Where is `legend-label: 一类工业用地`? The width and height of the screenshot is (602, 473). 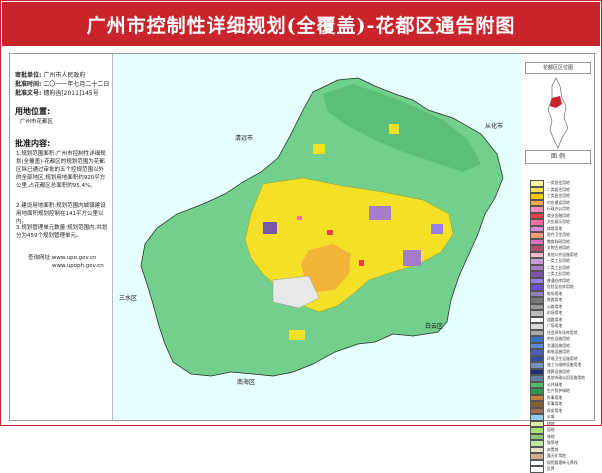 legend-label: 一类工业用地 is located at coordinates (558, 261).